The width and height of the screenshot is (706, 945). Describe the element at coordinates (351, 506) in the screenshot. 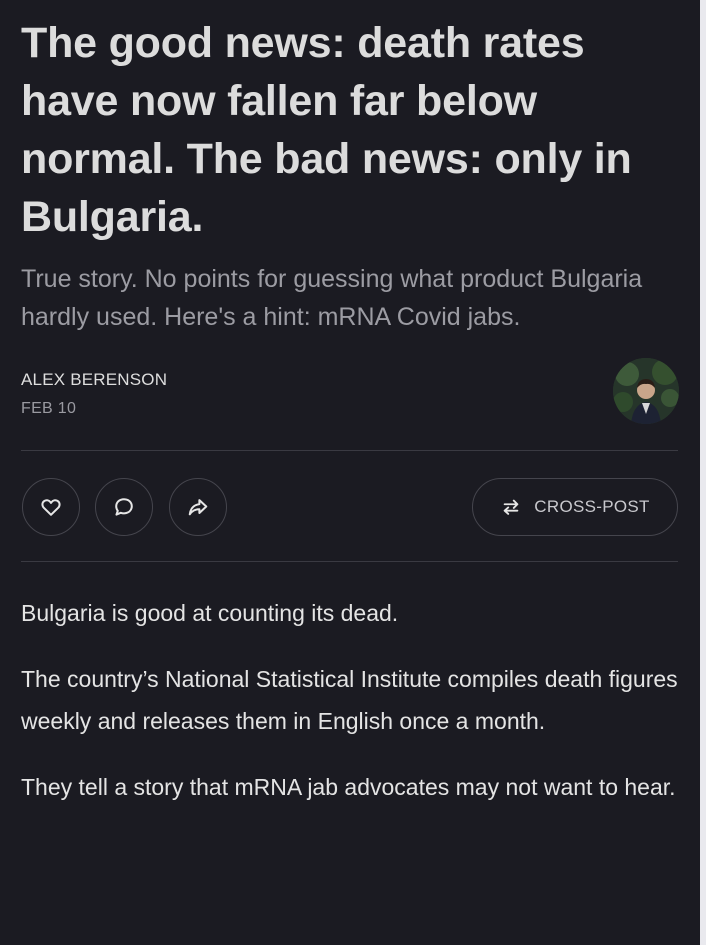

I see `post-actions: CROSS-POST` at that location.